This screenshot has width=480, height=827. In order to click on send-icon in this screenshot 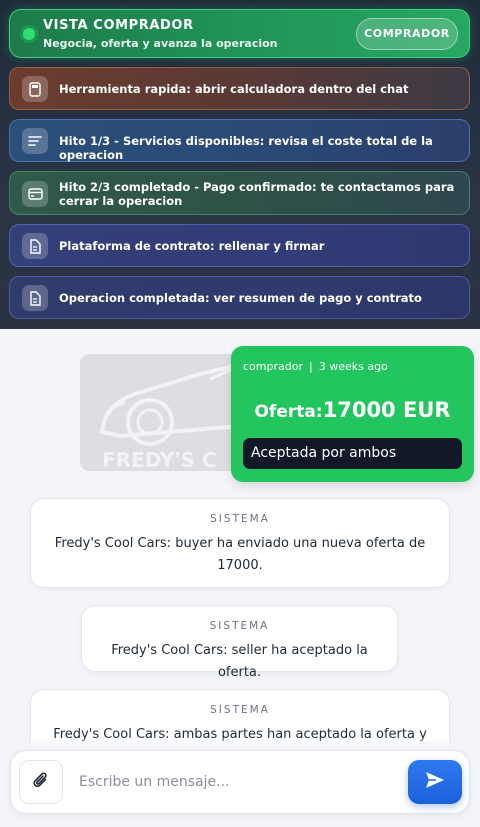, I will do `click(435, 782)`.